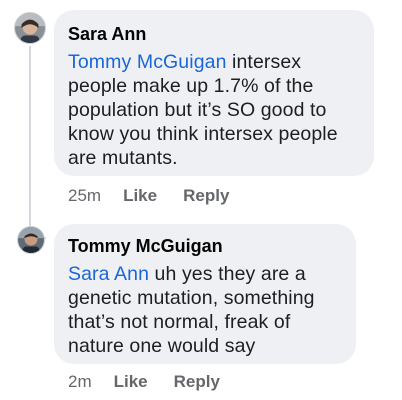 The width and height of the screenshot is (402, 400). I want to click on comment-timestamp: 25m, so click(84, 196).